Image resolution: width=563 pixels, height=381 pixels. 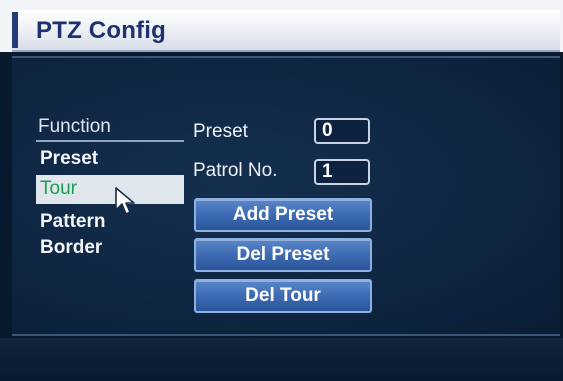 I want to click on preset-input: 0, so click(x=342, y=131).